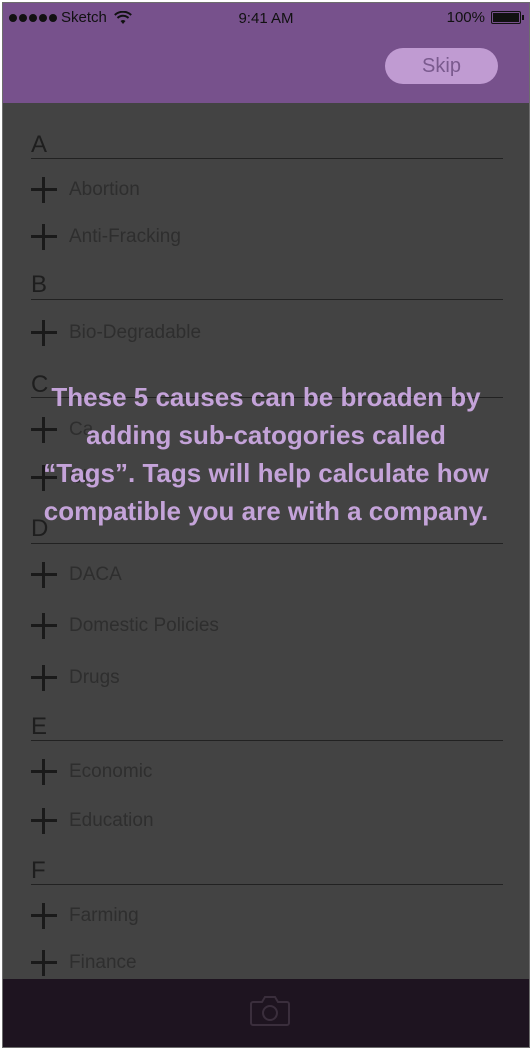 The height and width of the screenshot is (1050, 532). I want to click on list-item-label: DACA, so click(95, 574).